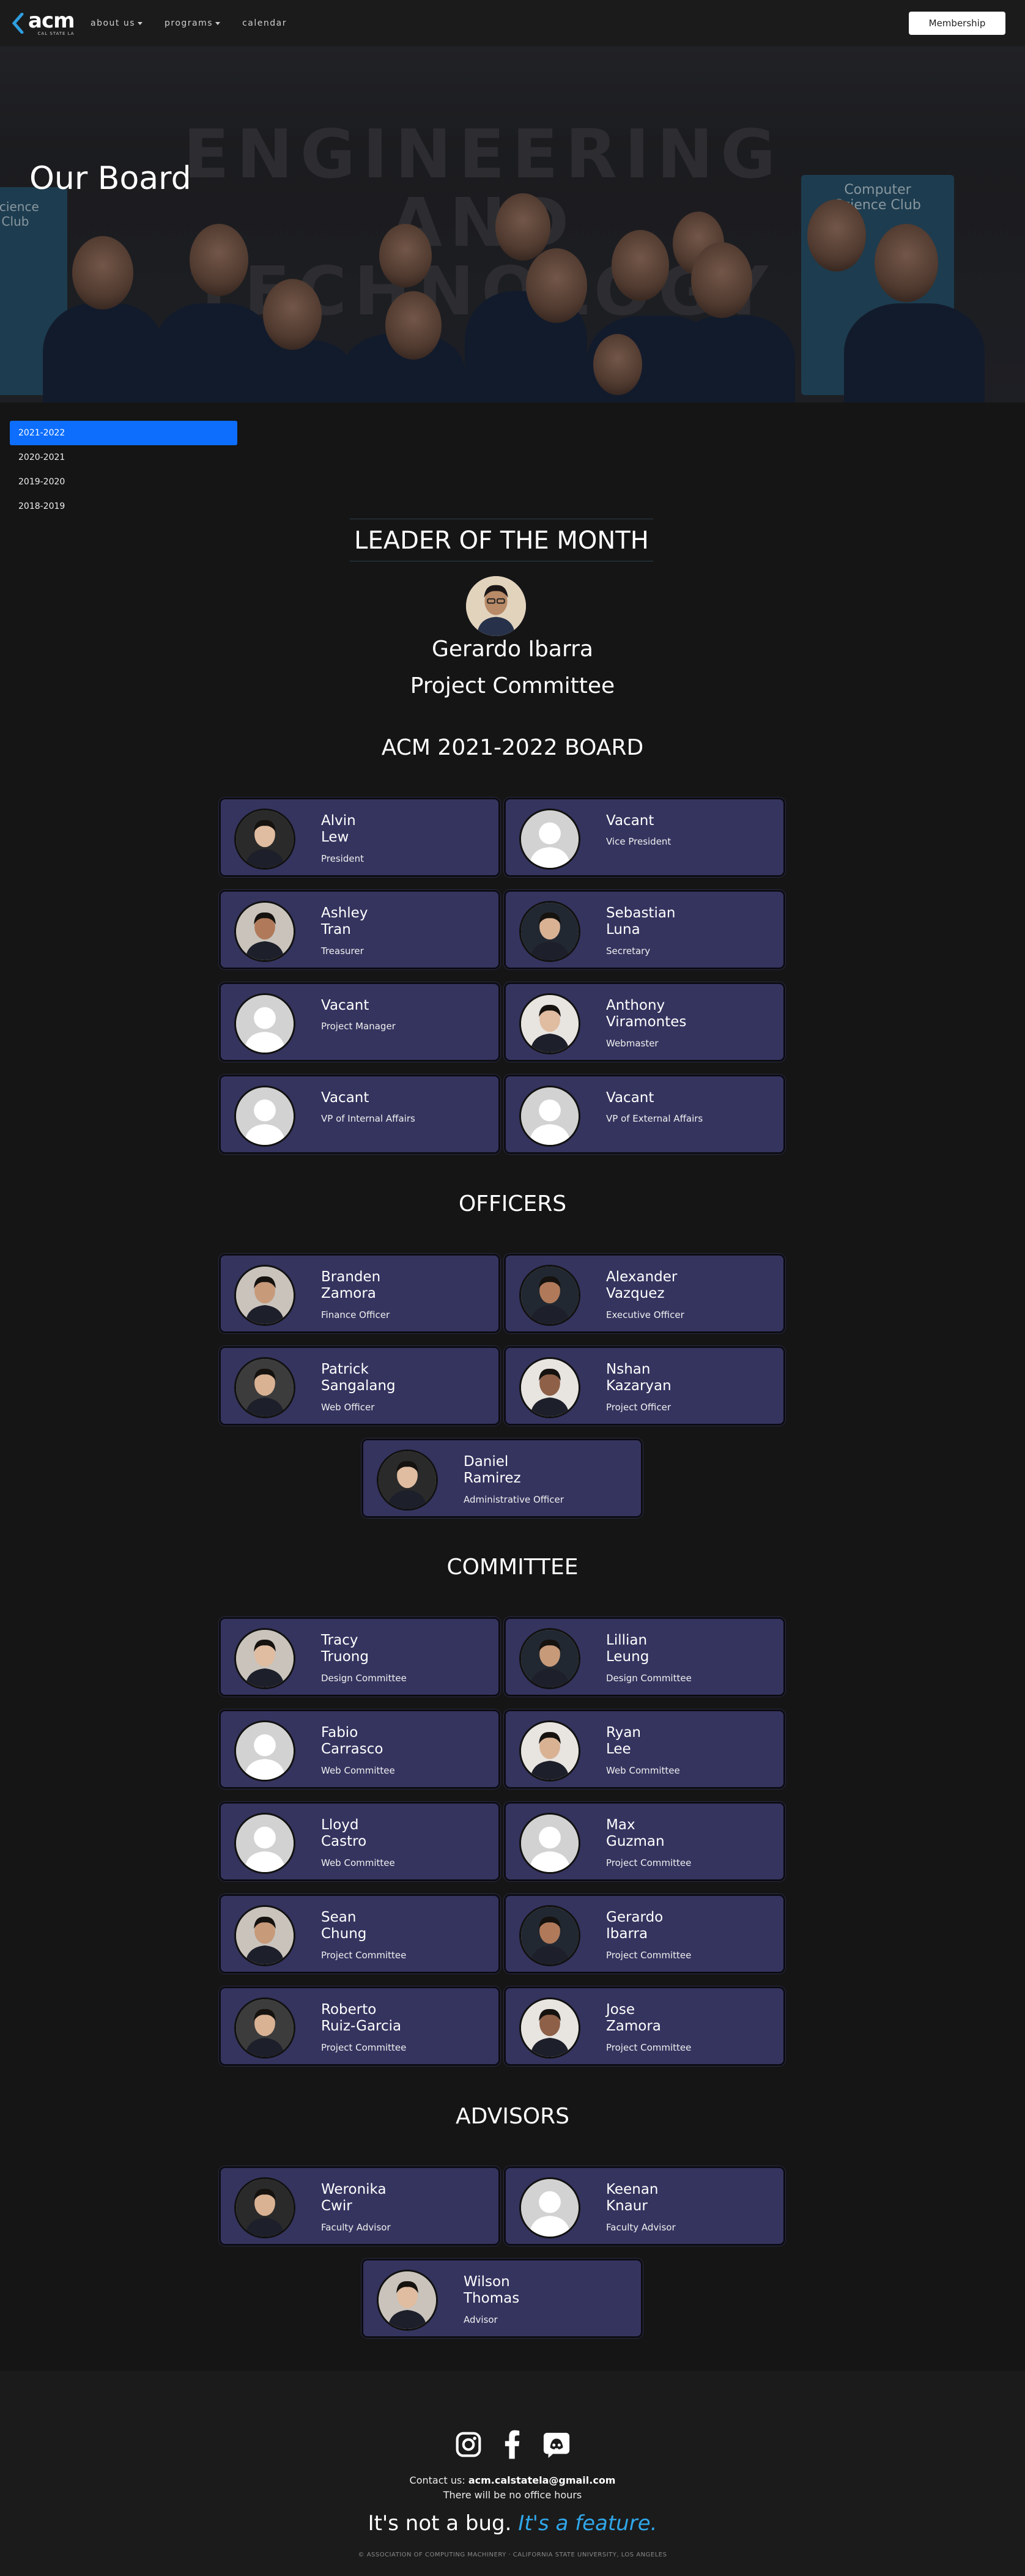  What do you see at coordinates (113, 23) in the screenshot?
I see `nav-about-us-label: about us` at bounding box center [113, 23].